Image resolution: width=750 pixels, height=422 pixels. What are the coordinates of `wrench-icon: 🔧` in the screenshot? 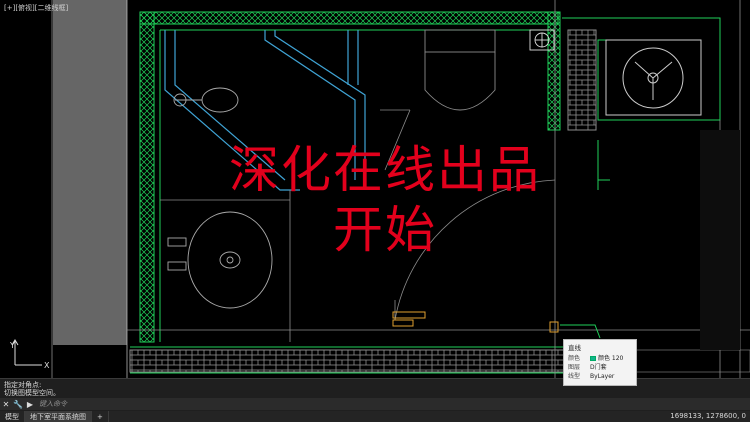 It's located at (18, 404).